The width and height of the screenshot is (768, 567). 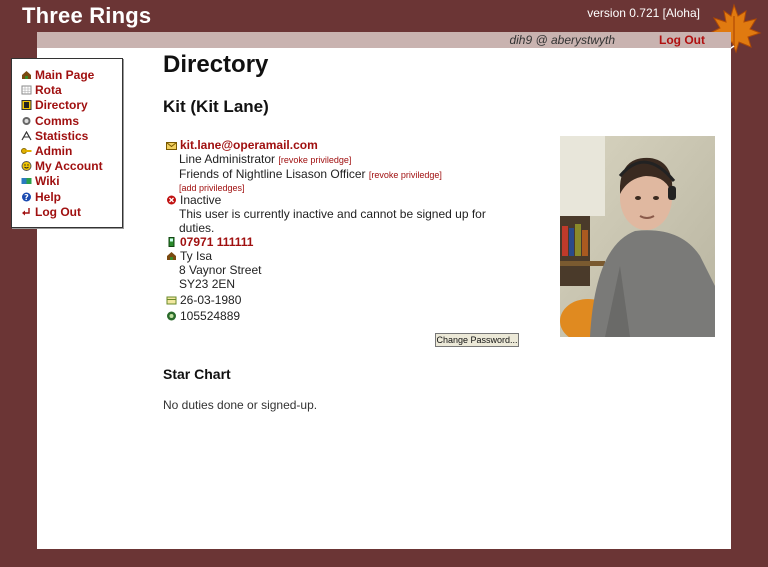 What do you see at coordinates (71, 181) in the screenshot?
I see `nav-wiki: Wiki` at bounding box center [71, 181].